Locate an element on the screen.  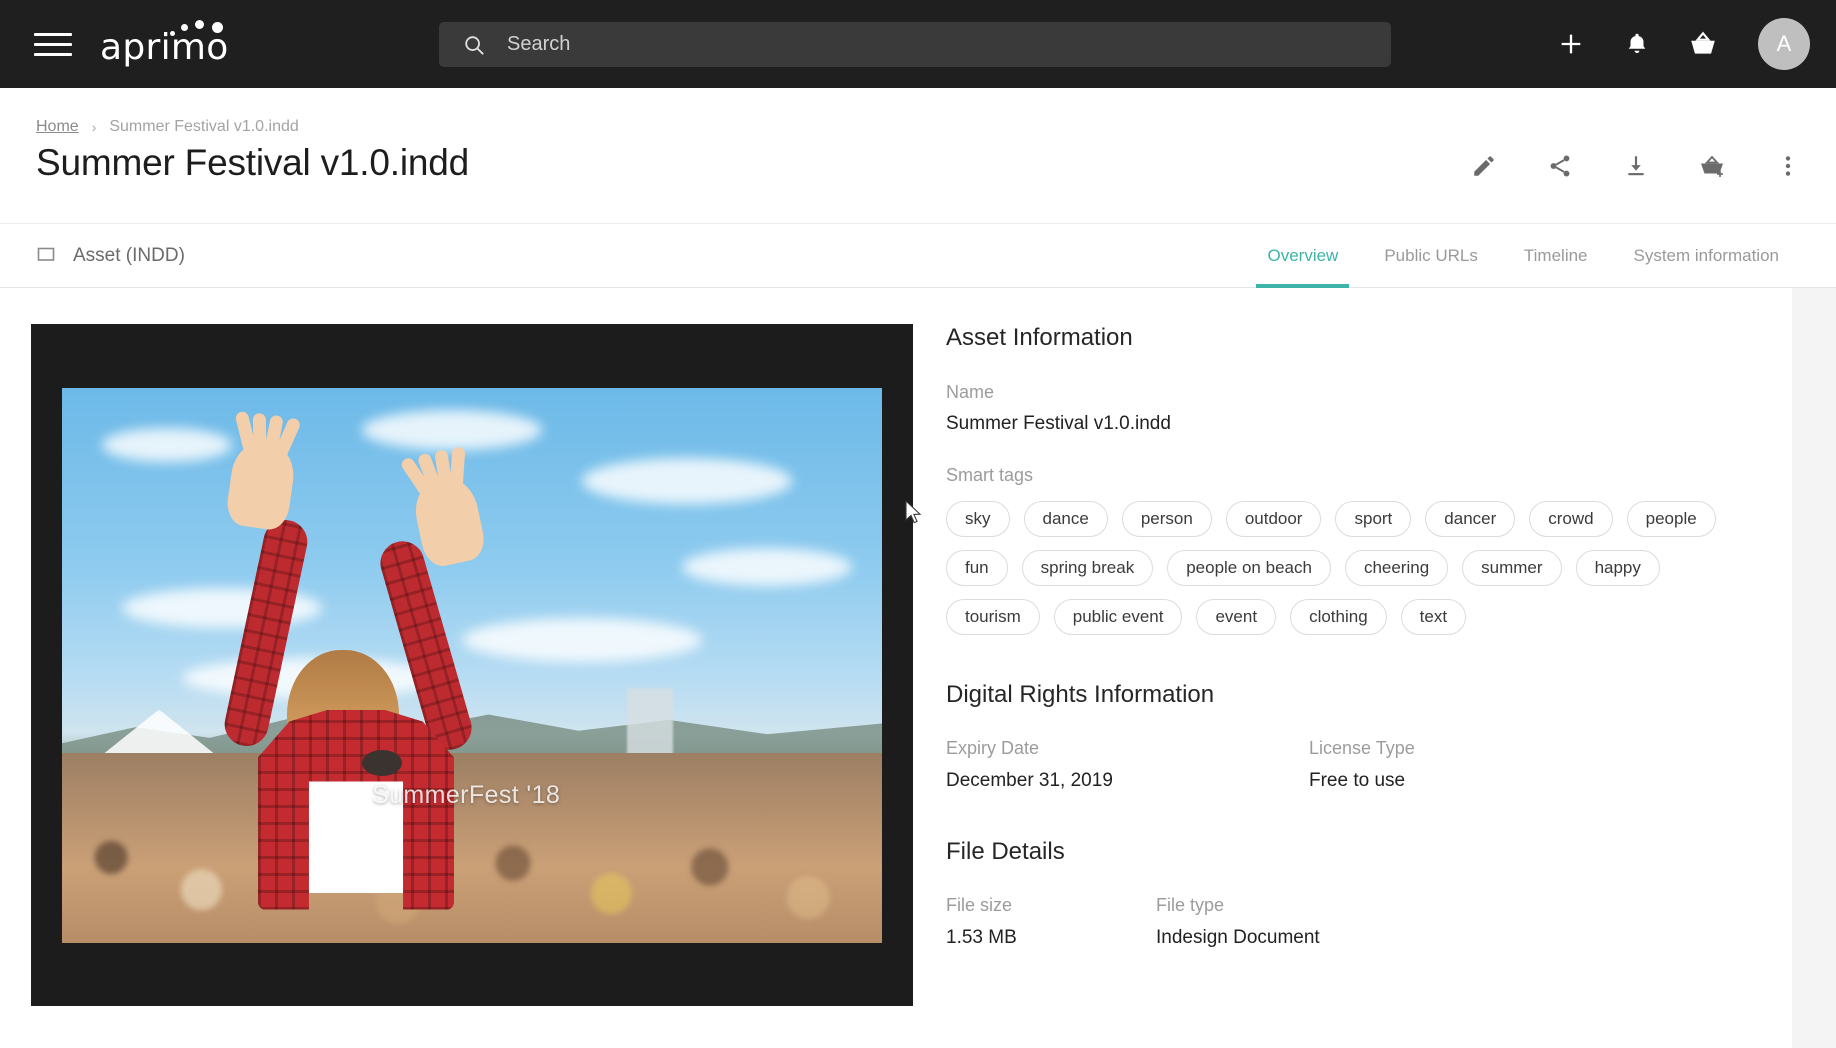
preview-watermark: SummerFest '18 is located at coordinates (466, 794).